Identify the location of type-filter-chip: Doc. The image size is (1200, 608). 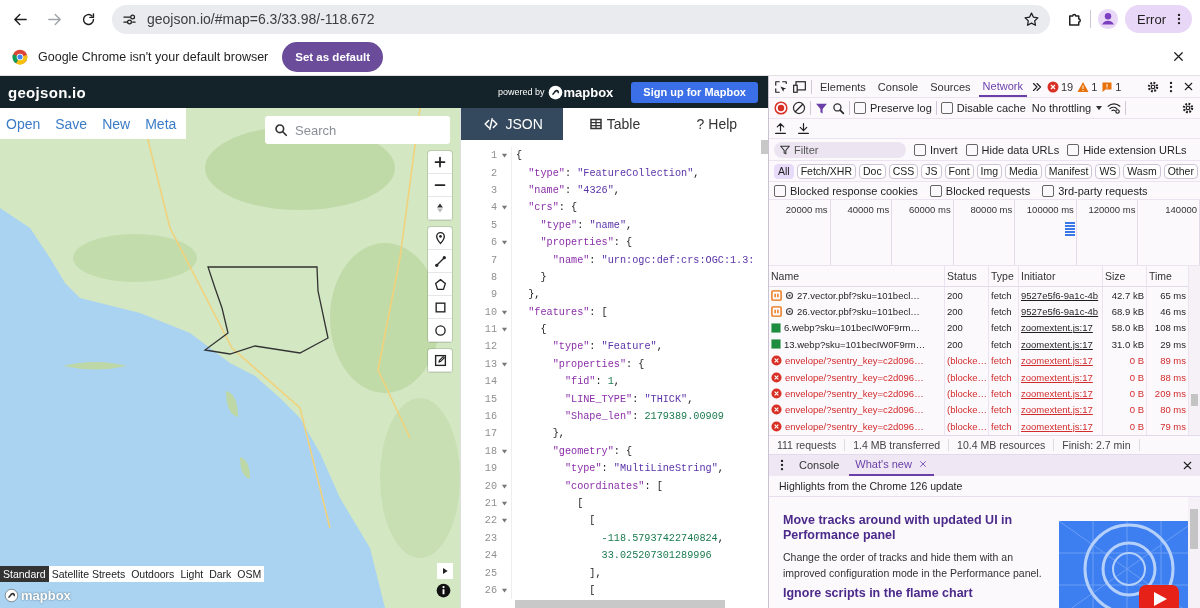
(872, 171).